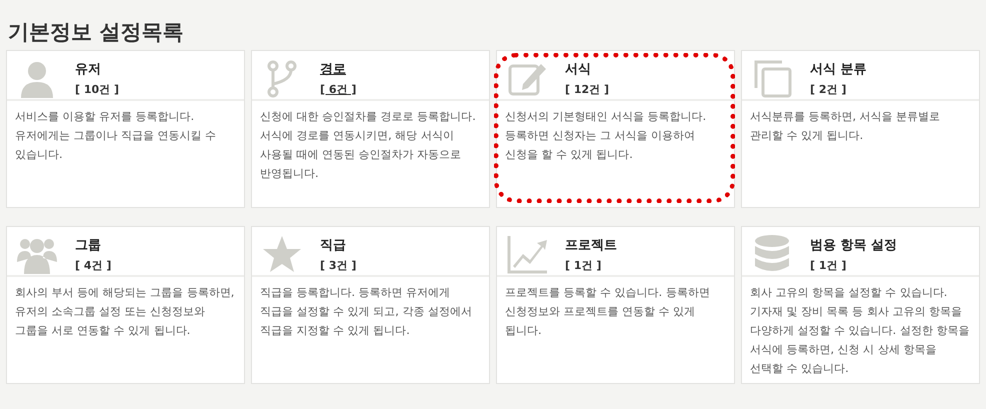 Image resolution: width=986 pixels, height=409 pixels. I want to click on card-description: 회사 고유의 항목을 설정할 수 있습니다. 기자재 및 장비 목록 등 회사 고유의 항목을 다양하게 설정할 수 있습니다. 설정한 항목을 서식에 등록하면, 신청 시 상세 항목을 선택할 수 있습니다., so click(859, 331).